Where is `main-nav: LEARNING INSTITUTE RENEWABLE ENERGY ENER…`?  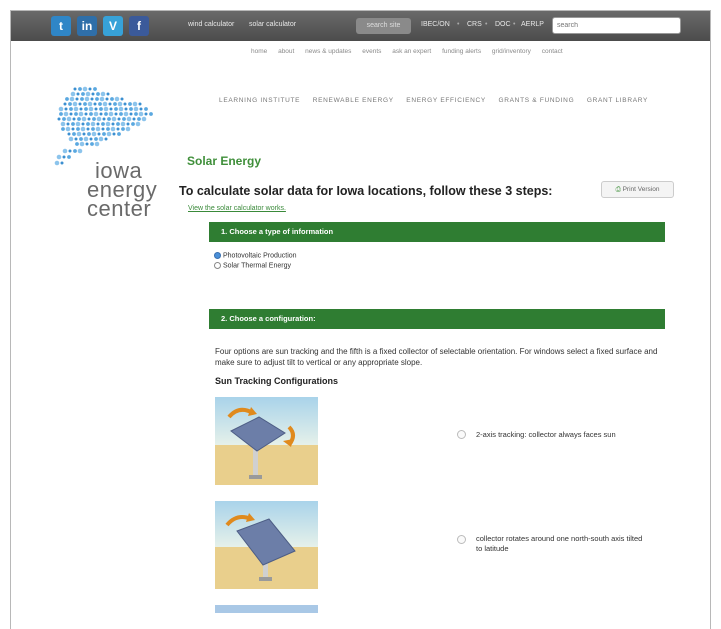 main-nav: LEARNING INSTITUTE RENEWABLE ENERGY ENER… is located at coordinates (438, 100).